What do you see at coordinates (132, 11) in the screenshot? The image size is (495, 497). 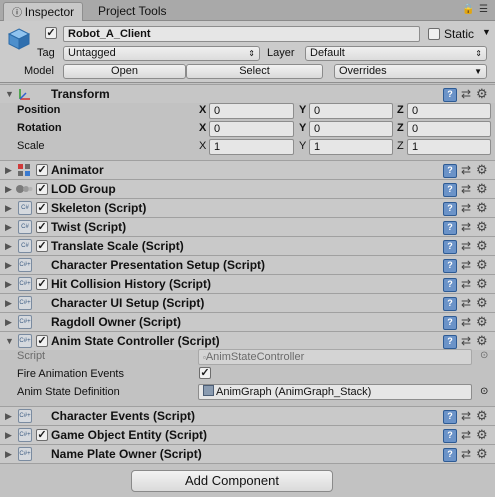 I see `tab-project-tools: Project Tools` at bounding box center [132, 11].